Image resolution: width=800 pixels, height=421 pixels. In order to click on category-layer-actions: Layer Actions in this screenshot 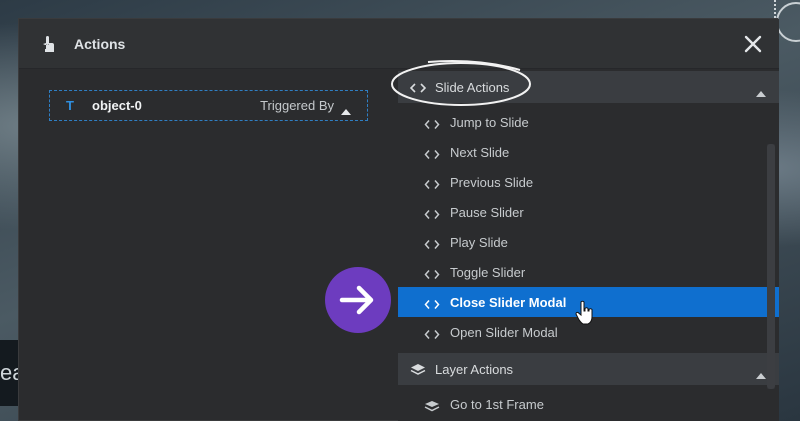, I will do `click(588, 369)`.